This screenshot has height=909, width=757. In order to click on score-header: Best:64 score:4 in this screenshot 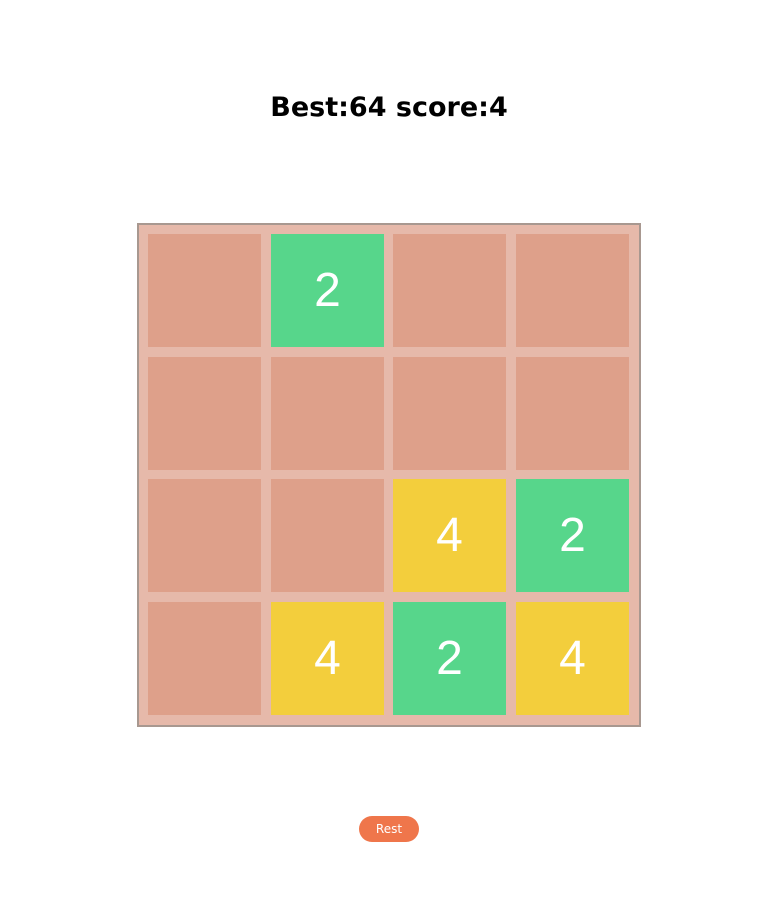, I will do `click(378, 107)`.